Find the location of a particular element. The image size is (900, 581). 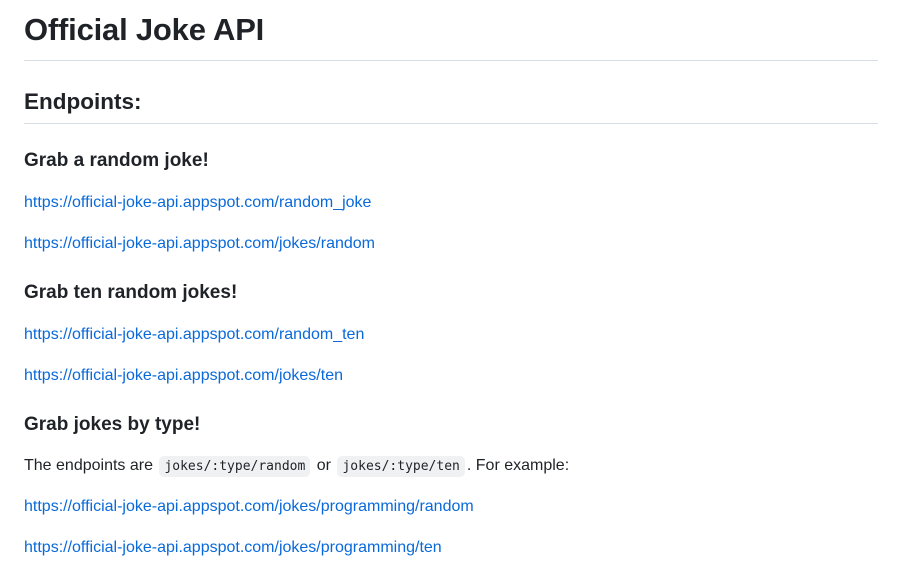

endpoints-heading: Endpoints: is located at coordinates (83, 101).